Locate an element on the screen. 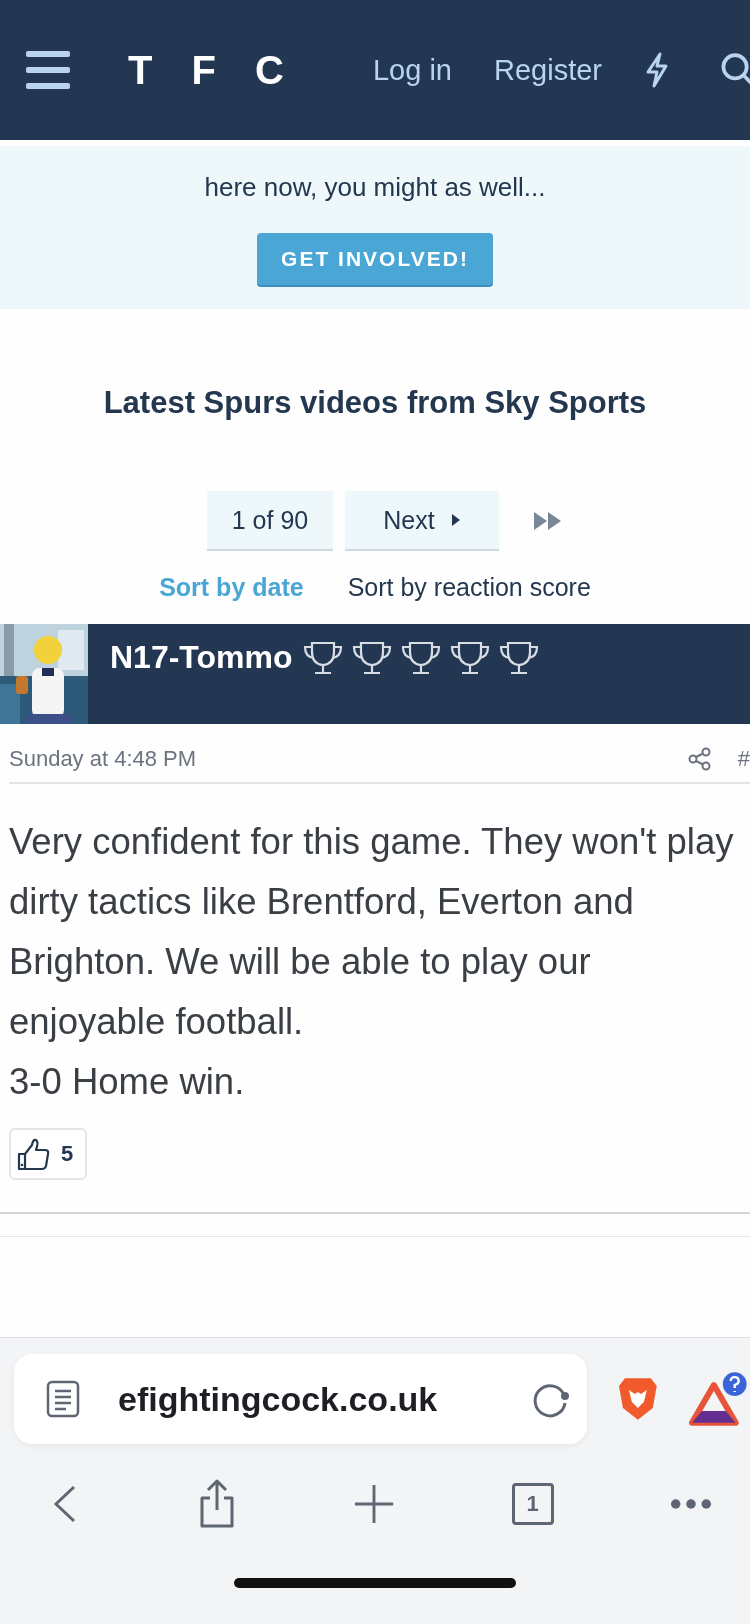 The image size is (750, 1624). nav-link: Register is located at coordinates (548, 70).